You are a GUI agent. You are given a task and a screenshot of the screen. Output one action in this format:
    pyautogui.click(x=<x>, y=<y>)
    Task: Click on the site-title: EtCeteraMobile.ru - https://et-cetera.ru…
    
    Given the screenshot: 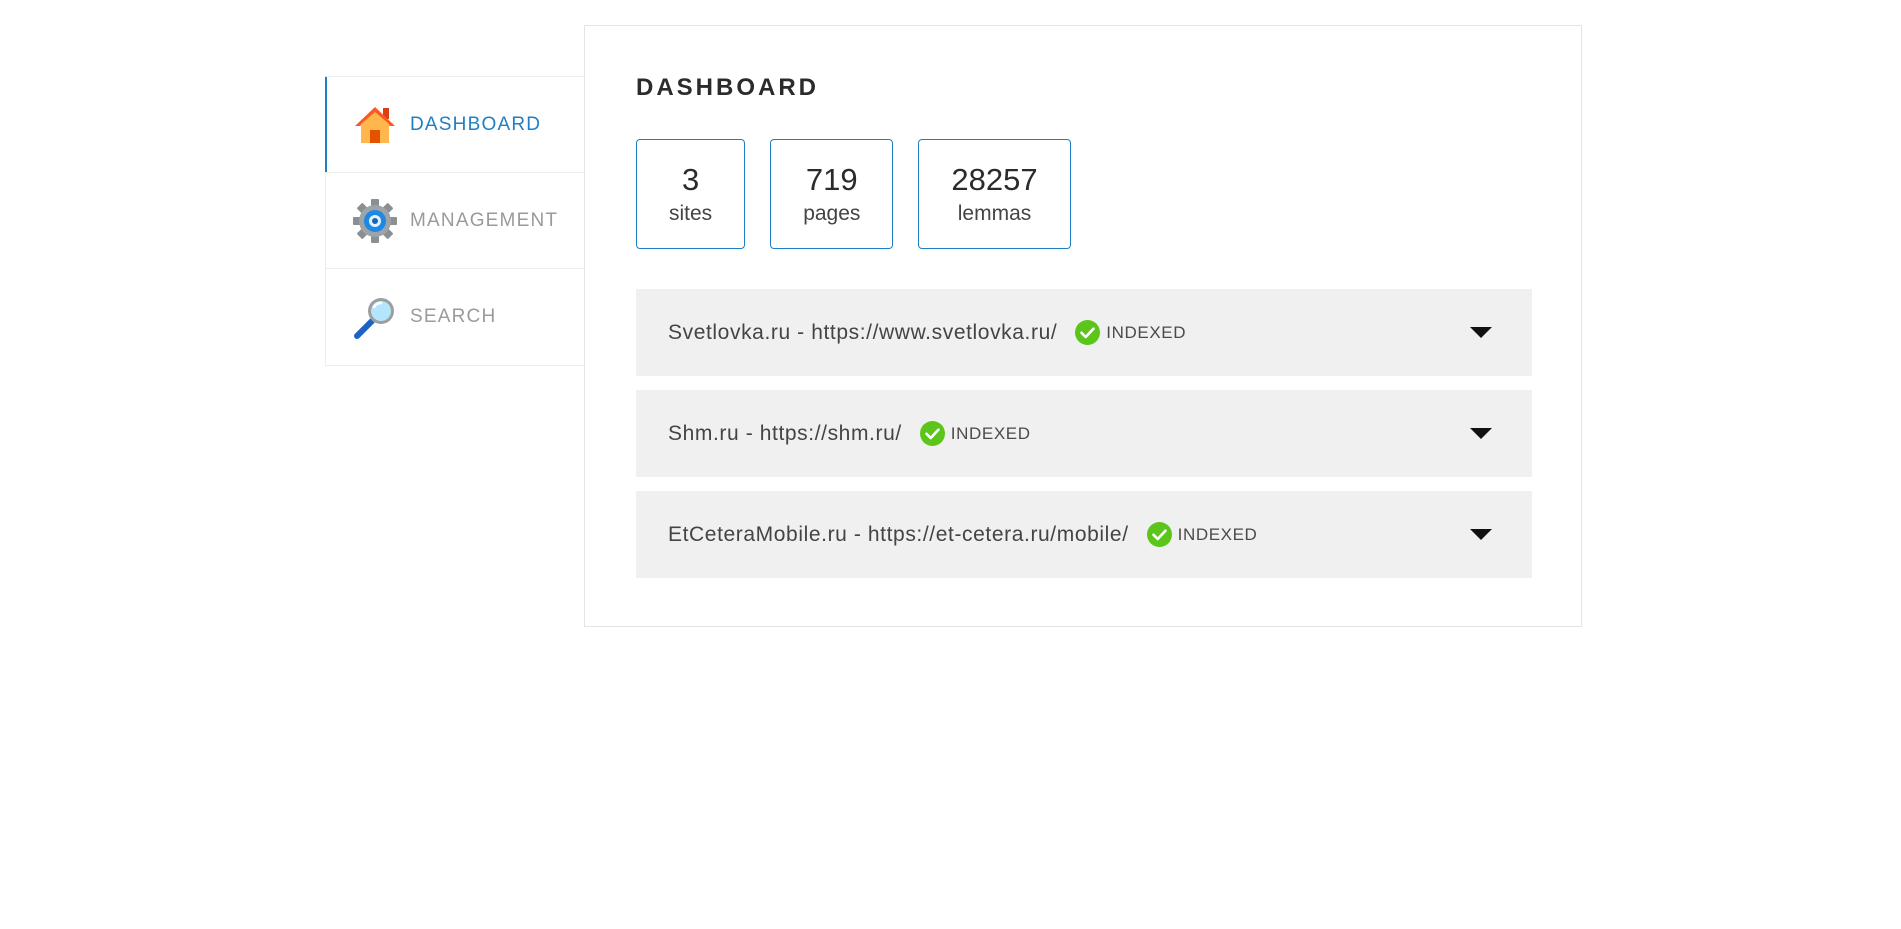 What is the action you would take?
    pyautogui.click(x=898, y=534)
    